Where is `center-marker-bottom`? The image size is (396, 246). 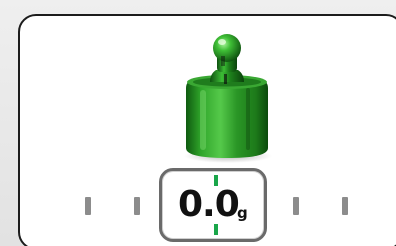 center-marker-bottom is located at coordinates (216, 229).